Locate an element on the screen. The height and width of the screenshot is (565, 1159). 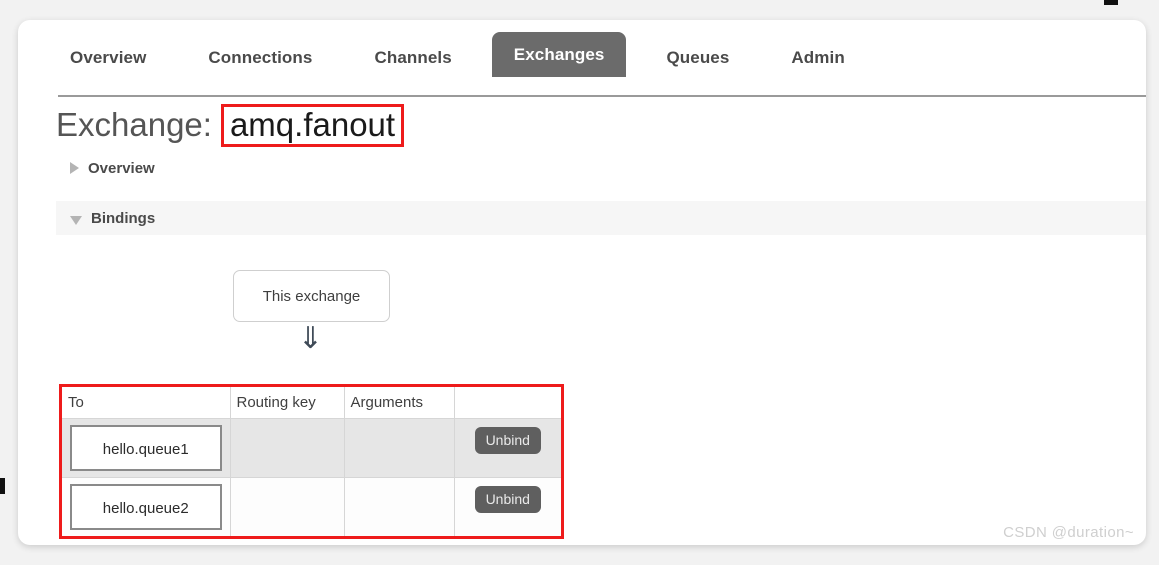
tab-connections: Connections is located at coordinates (260, 57).